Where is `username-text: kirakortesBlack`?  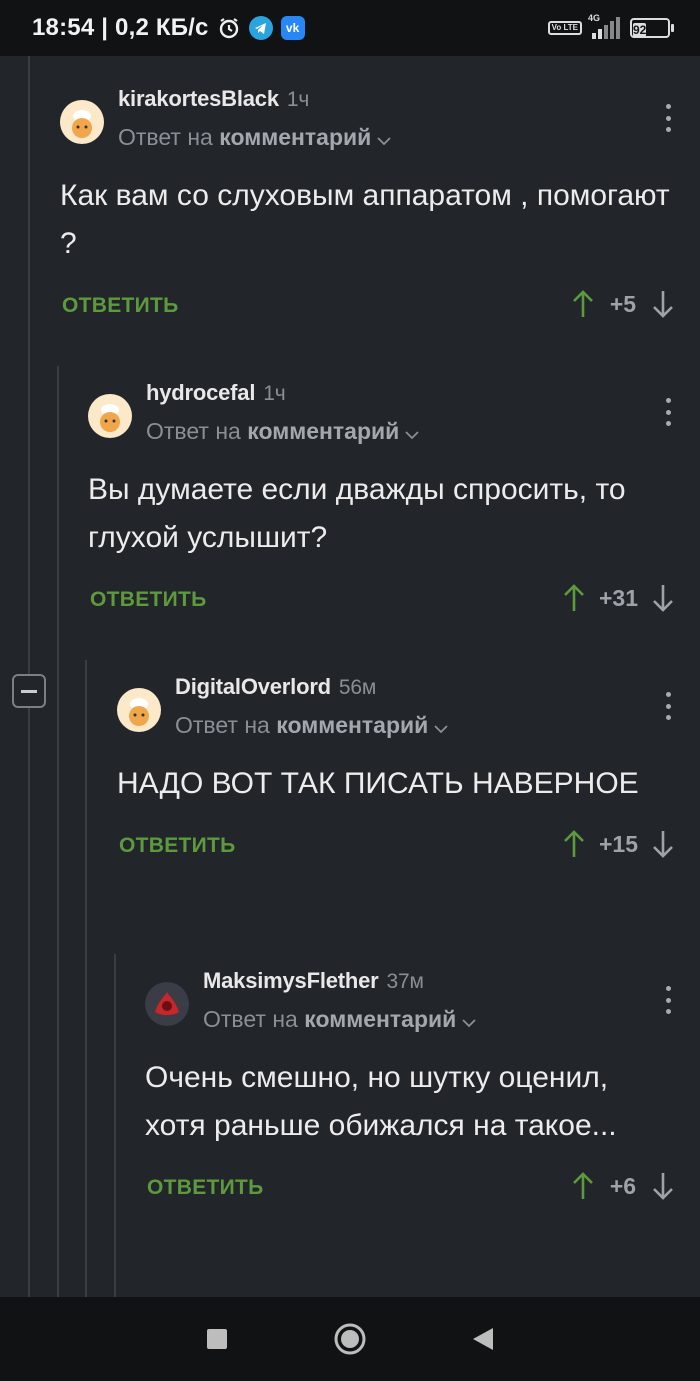 username-text: kirakortesBlack is located at coordinates (198, 98).